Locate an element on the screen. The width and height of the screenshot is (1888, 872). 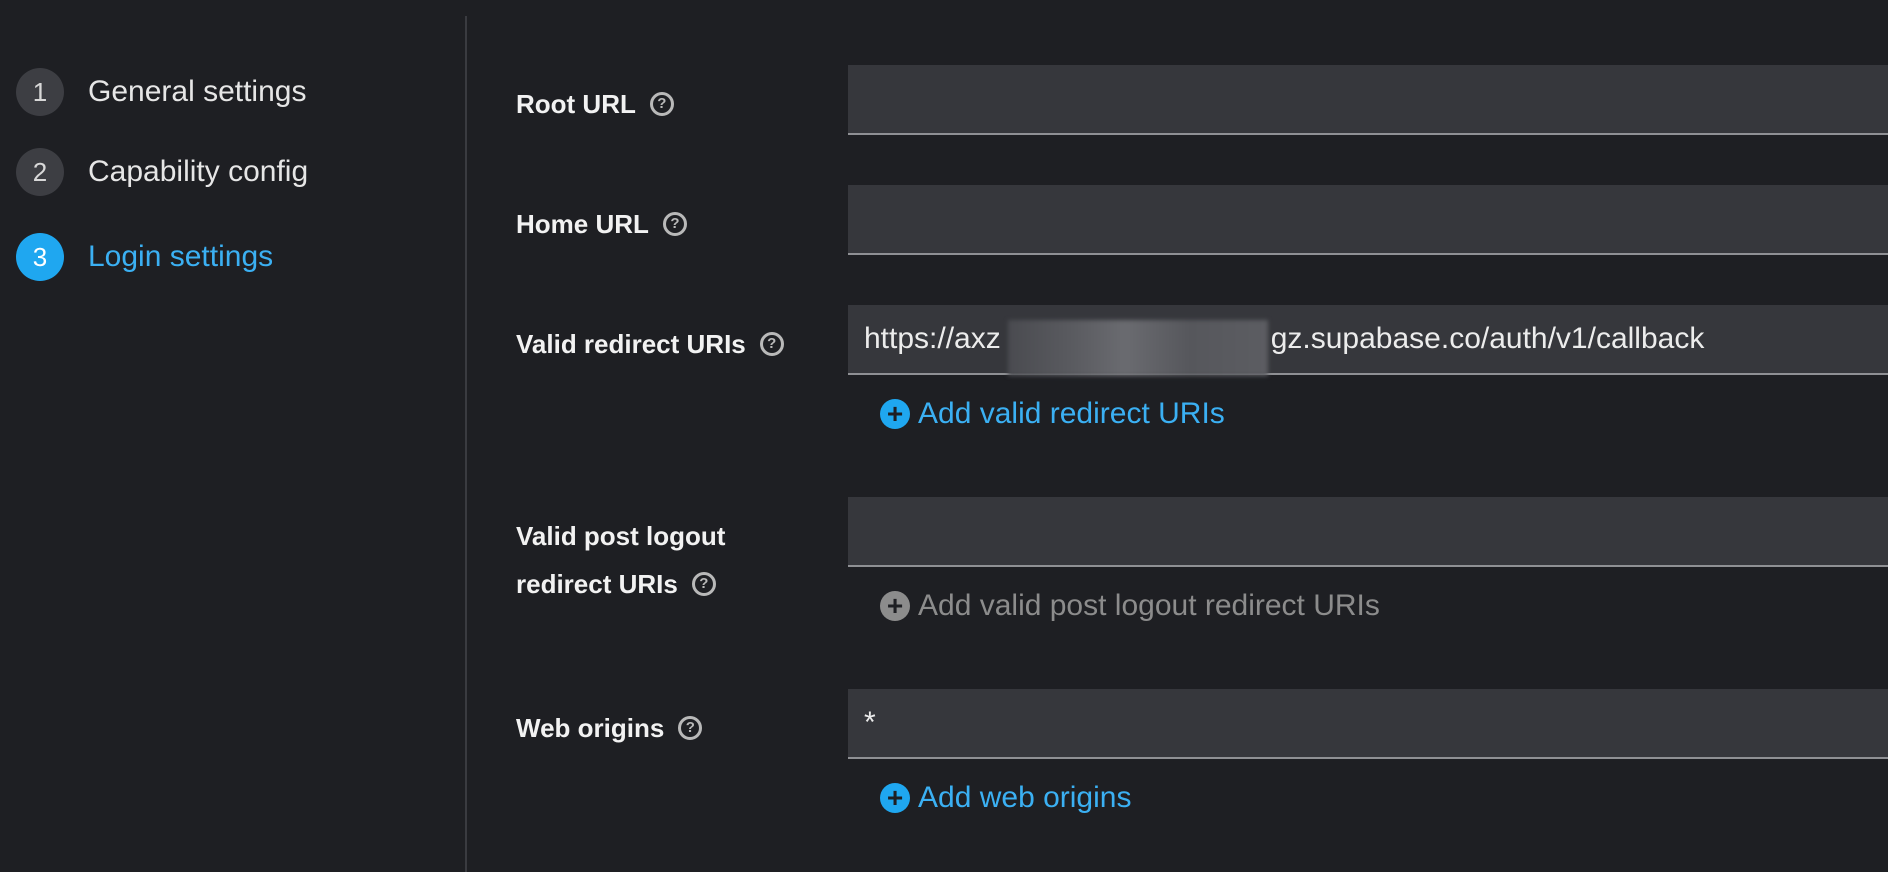
root-url-label-text: Root URL is located at coordinates (576, 104).